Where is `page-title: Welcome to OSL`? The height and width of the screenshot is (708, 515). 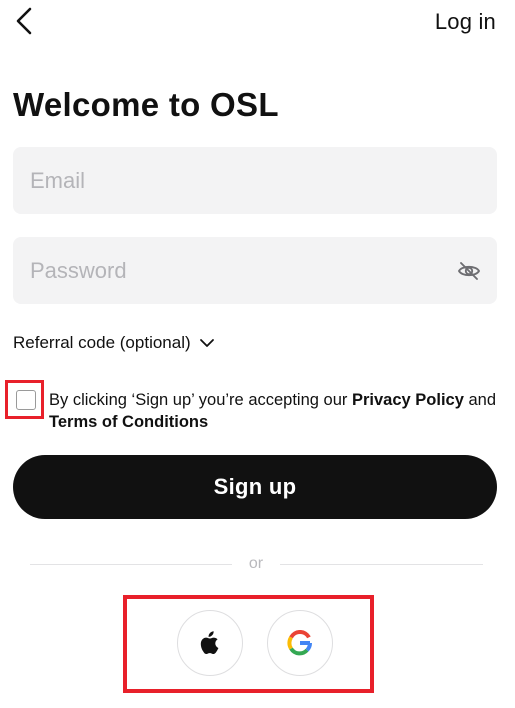 page-title: Welcome to OSL is located at coordinates (146, 104).